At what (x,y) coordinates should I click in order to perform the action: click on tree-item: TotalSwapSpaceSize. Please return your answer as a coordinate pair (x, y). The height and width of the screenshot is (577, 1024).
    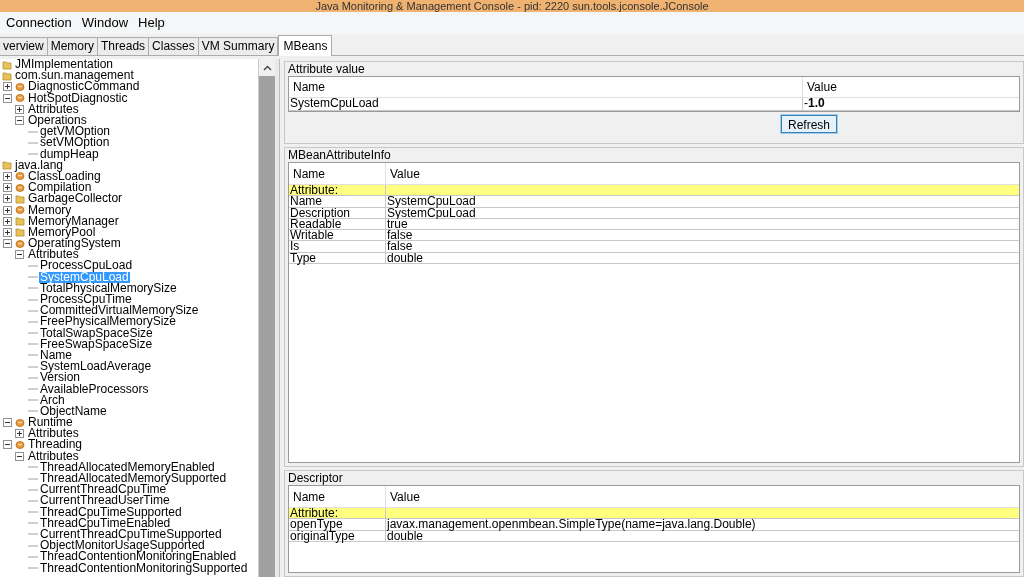
    Looking at the image, I should click on (96, 333).